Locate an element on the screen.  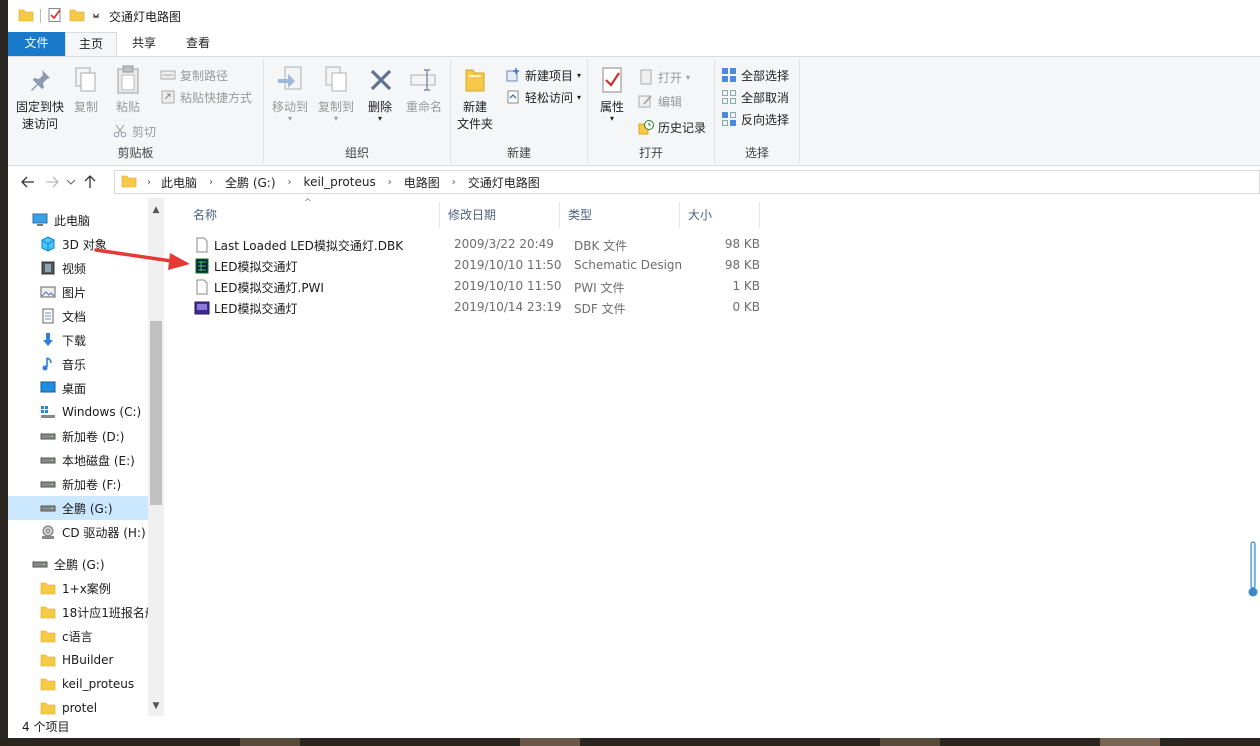
column-header-size: 大小 is located at coordinates (720, 215).